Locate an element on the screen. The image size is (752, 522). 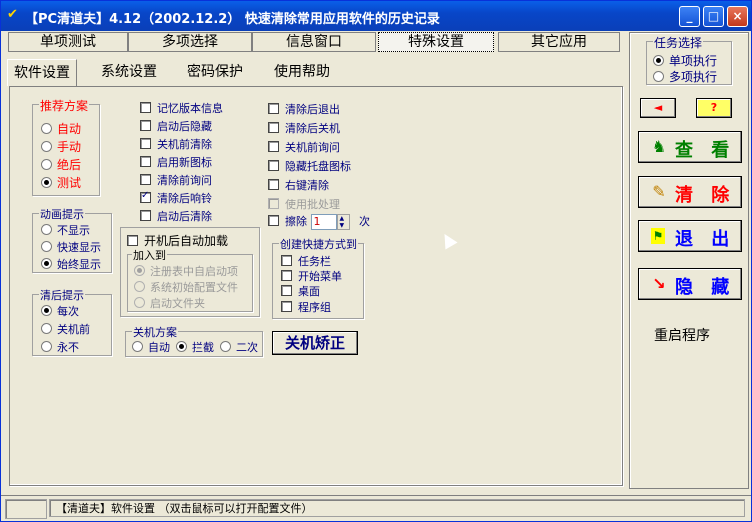
chk-clear-before-shutdown: 关机前清除 is located at coordinates (176, 144).